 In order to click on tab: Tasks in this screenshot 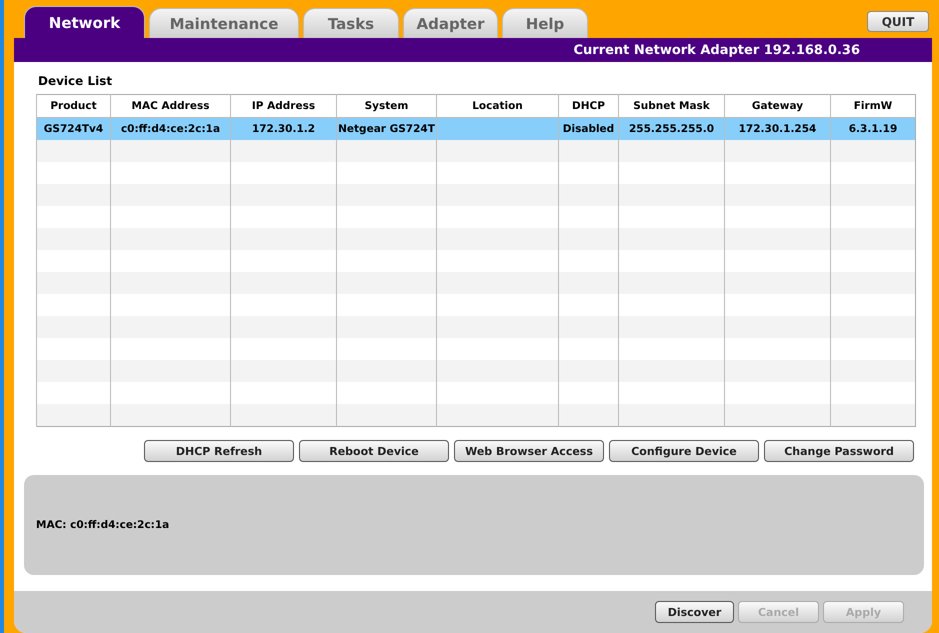, I will do `click(351, 23)`.